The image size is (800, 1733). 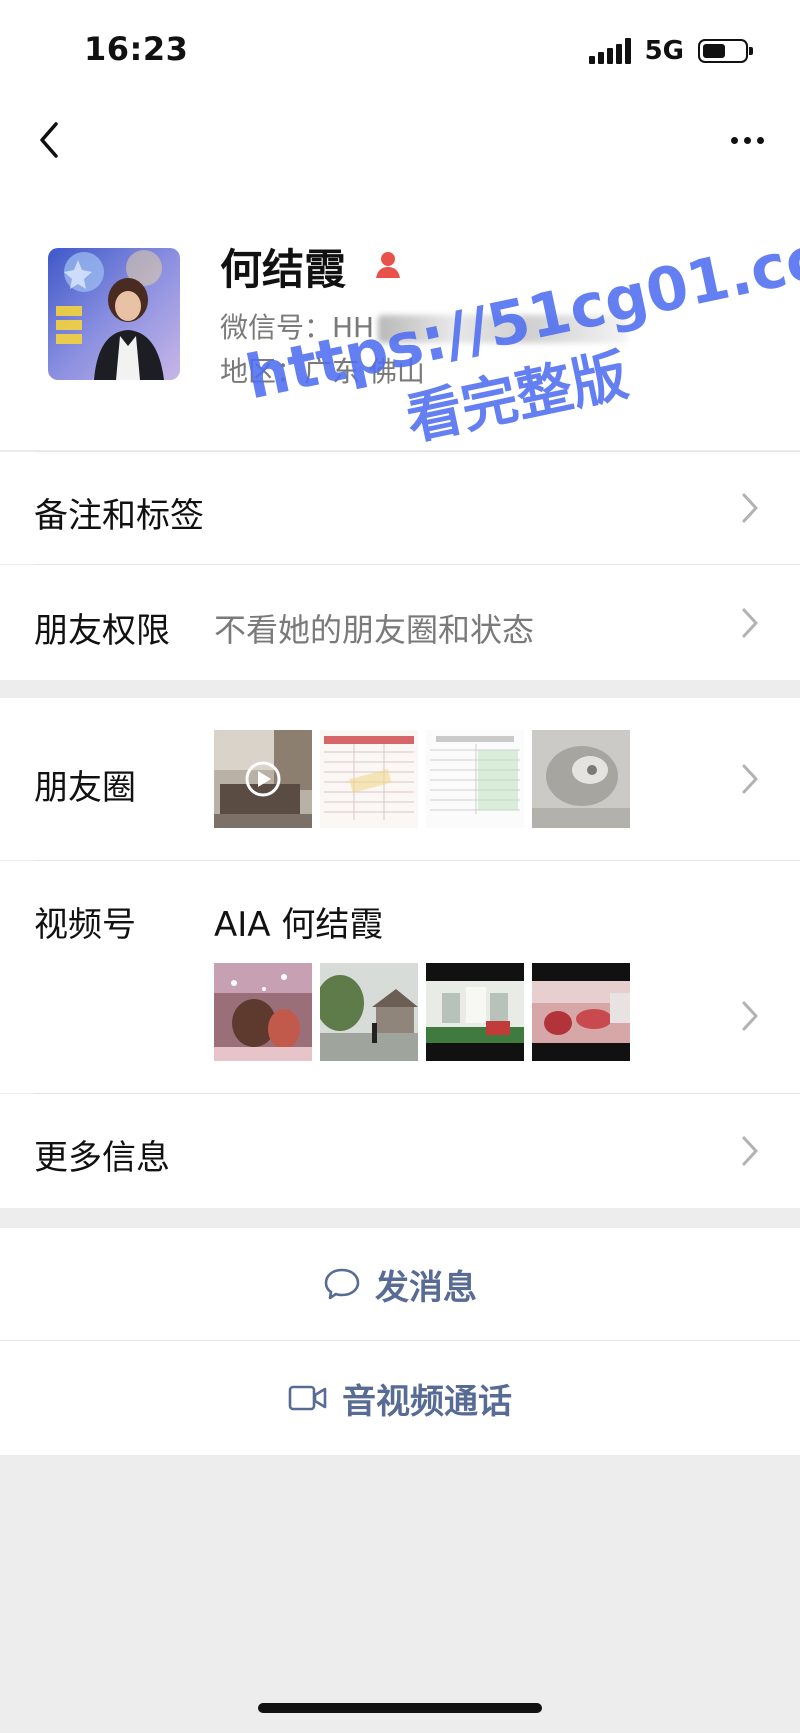 I want to click on back-button, so click(x=50, y=140).